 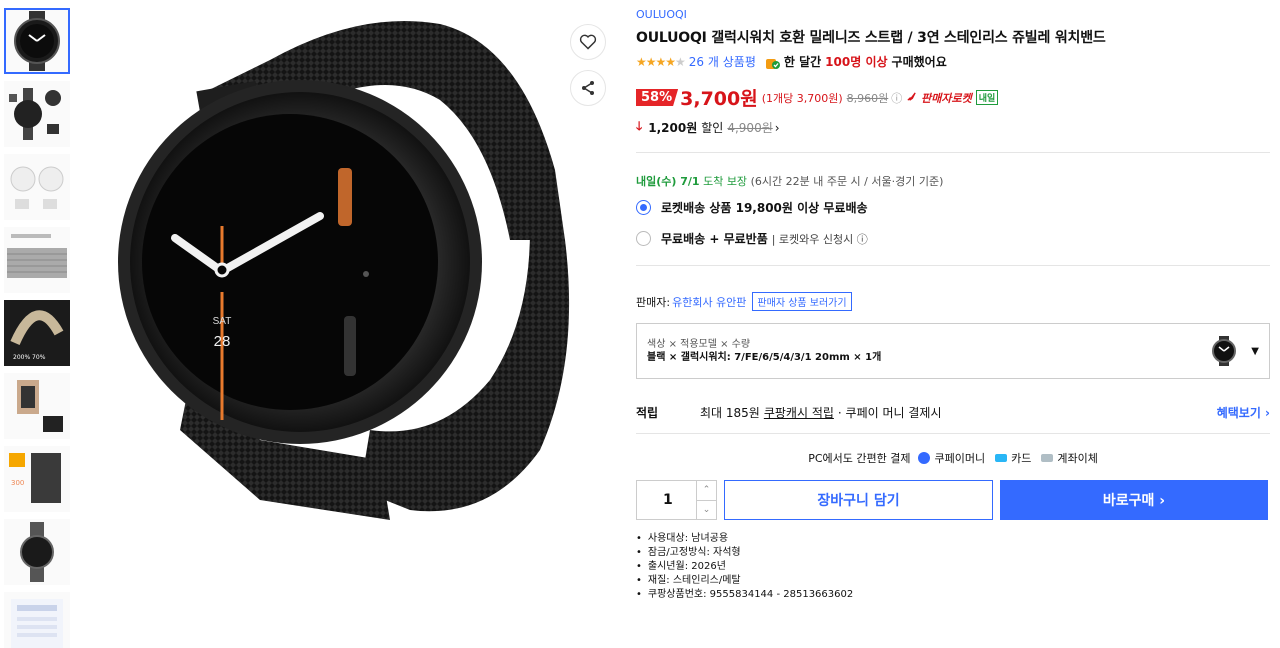 What do you see at coordinates (666, 500) in the screenshot?
I see `quantity-input: 1` at bounding box center [666, 500].